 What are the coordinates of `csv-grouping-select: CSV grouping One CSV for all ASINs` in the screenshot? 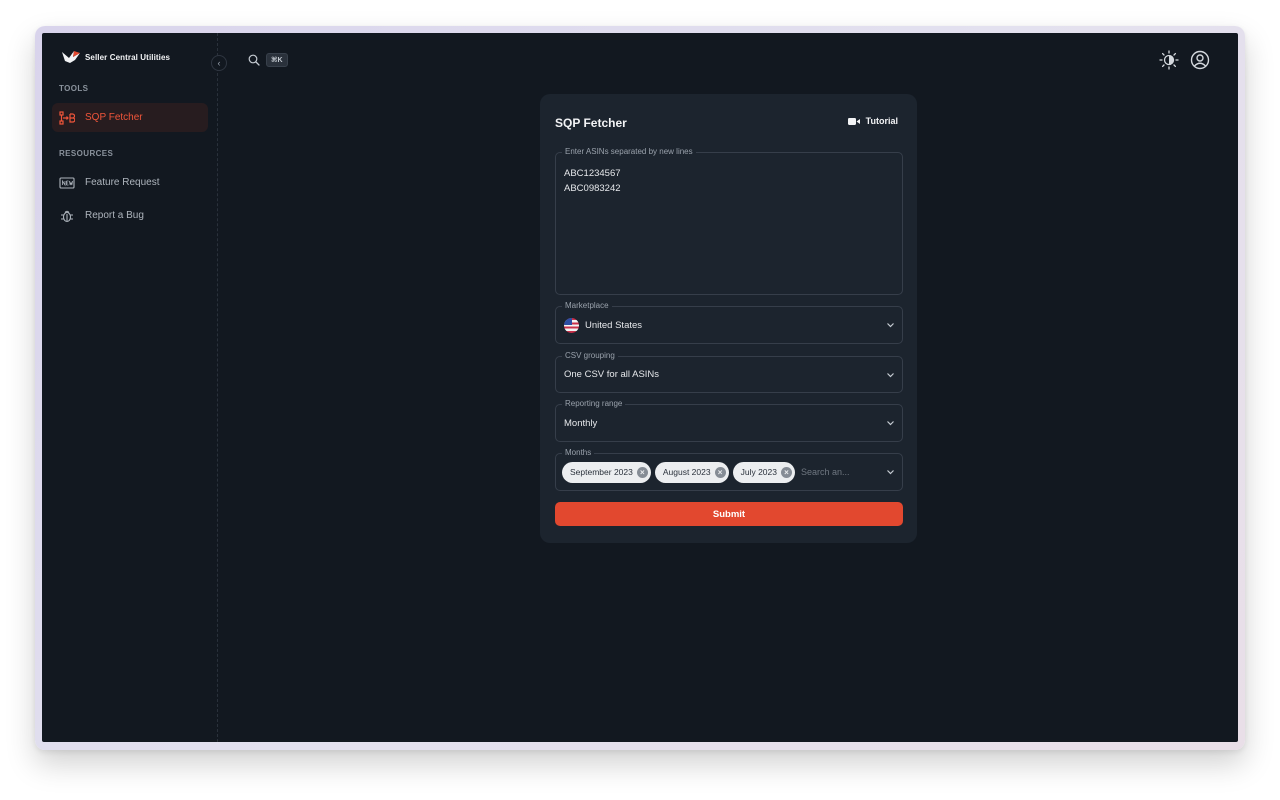 It's located at (729, 372).